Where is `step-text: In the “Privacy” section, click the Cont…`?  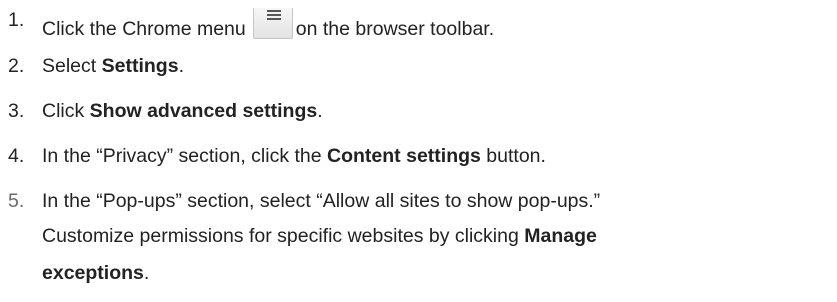
step-text: In the “Privacy” section, click the Cont… is located at coordinates (294, 156).